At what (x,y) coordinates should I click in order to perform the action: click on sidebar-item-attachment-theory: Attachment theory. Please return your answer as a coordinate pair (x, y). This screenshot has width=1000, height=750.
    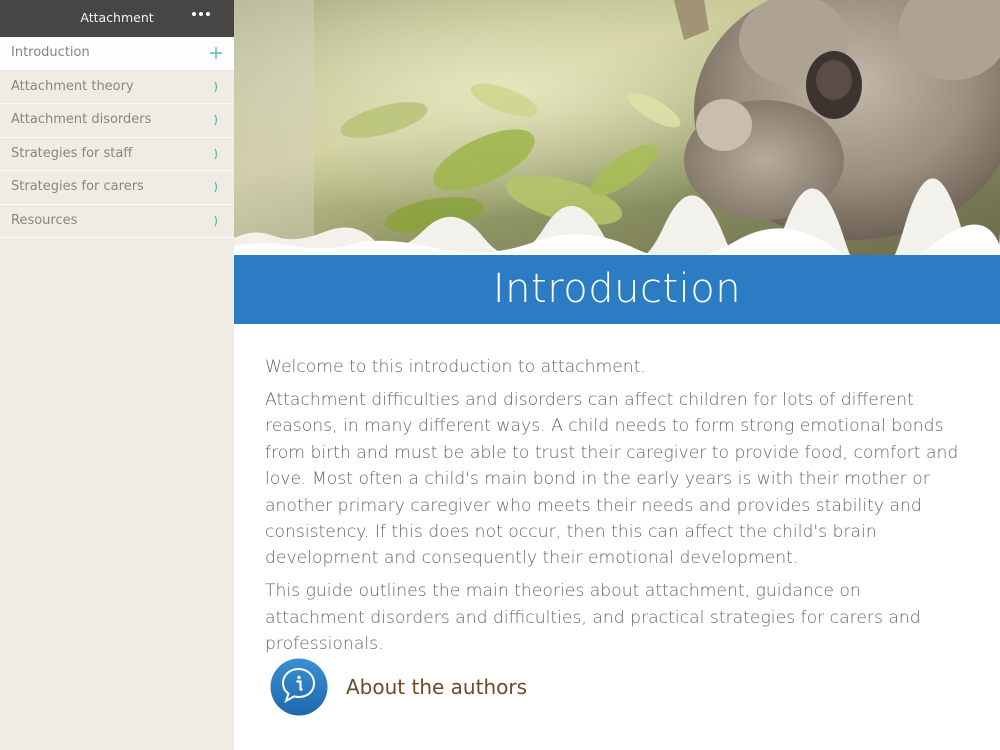
    Looking at the image, I should click on (117, 87).